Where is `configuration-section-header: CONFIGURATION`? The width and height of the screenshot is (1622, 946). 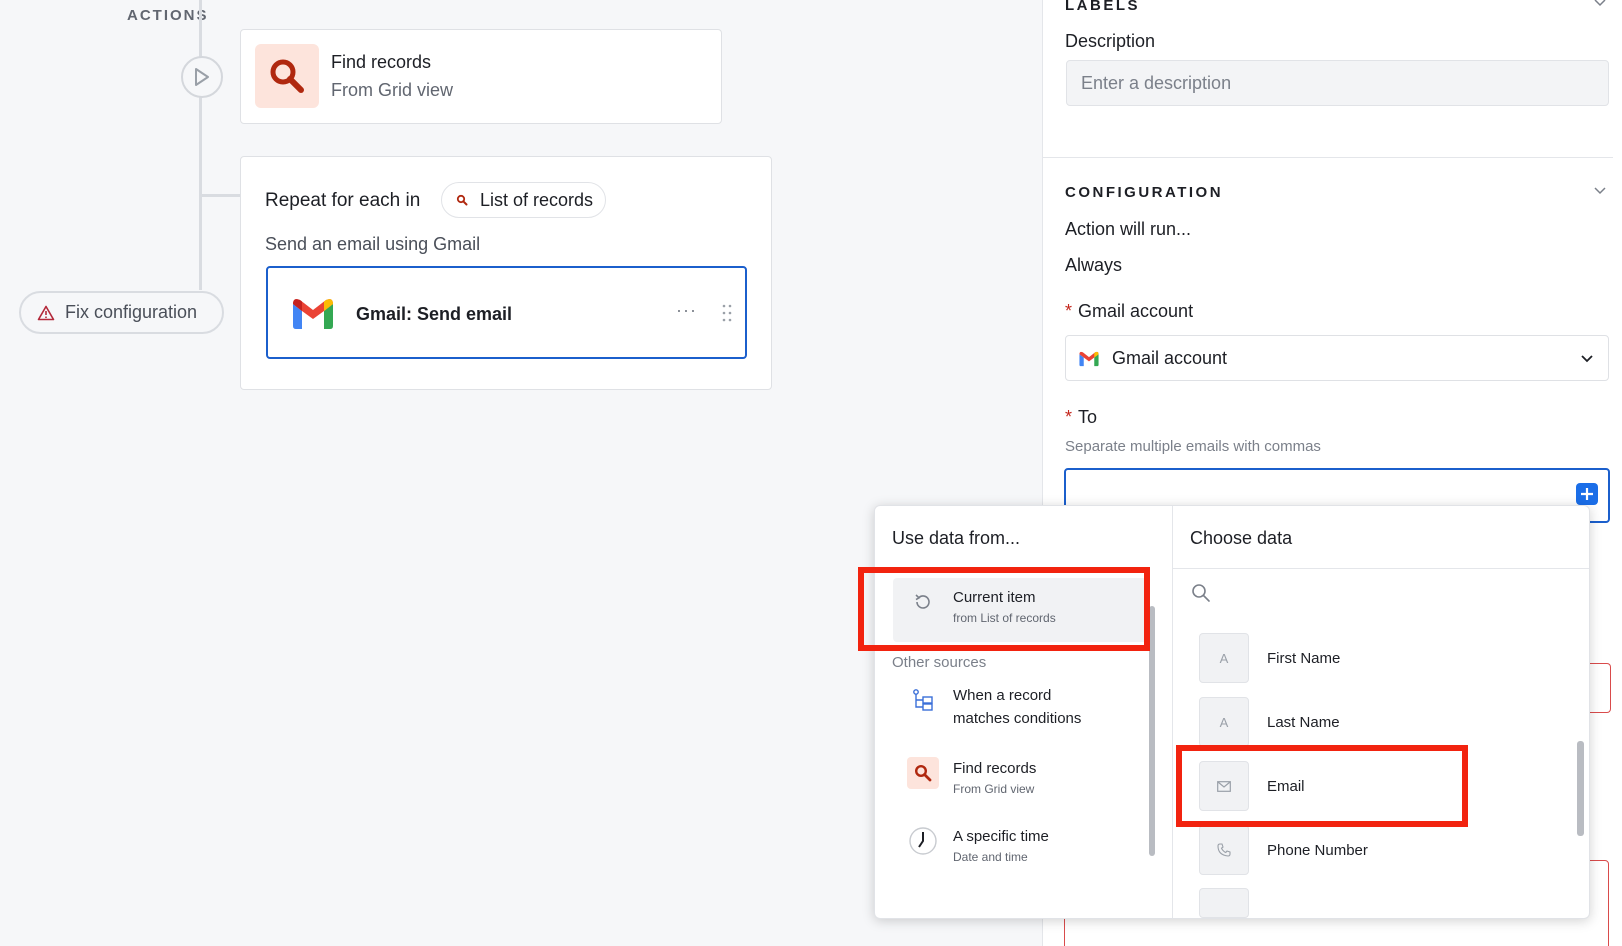
configuration-section-header: CONFIGURATION is located at coordinates (1144, 192).